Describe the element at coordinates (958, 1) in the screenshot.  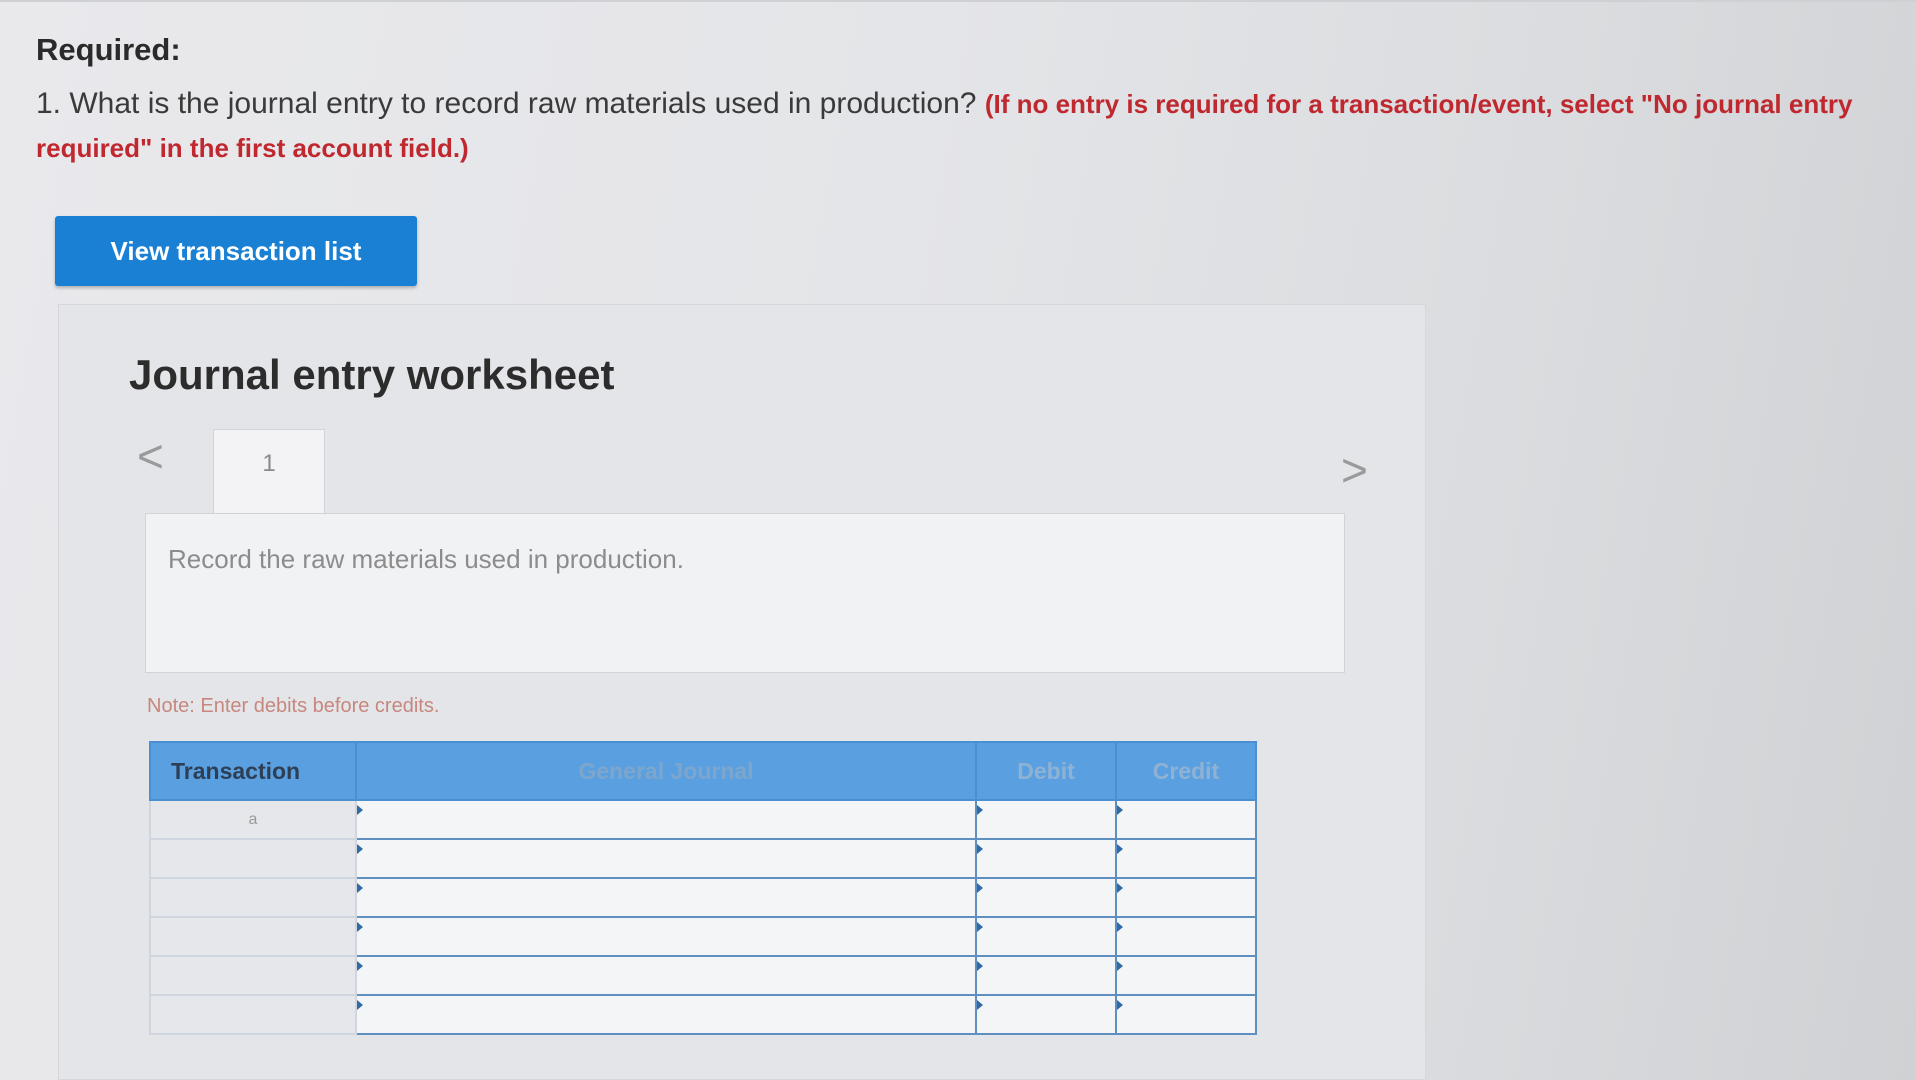
I see `top-divider` at that location.